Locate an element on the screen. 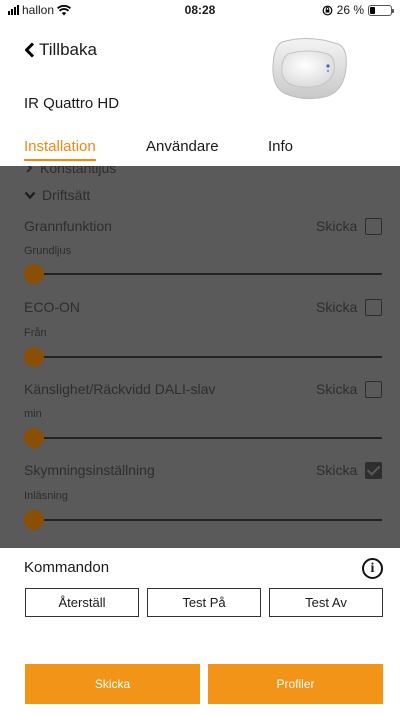 This screenshot has height=714, width=400. setting-value: Grundljus is located at coordinates (48, 251).